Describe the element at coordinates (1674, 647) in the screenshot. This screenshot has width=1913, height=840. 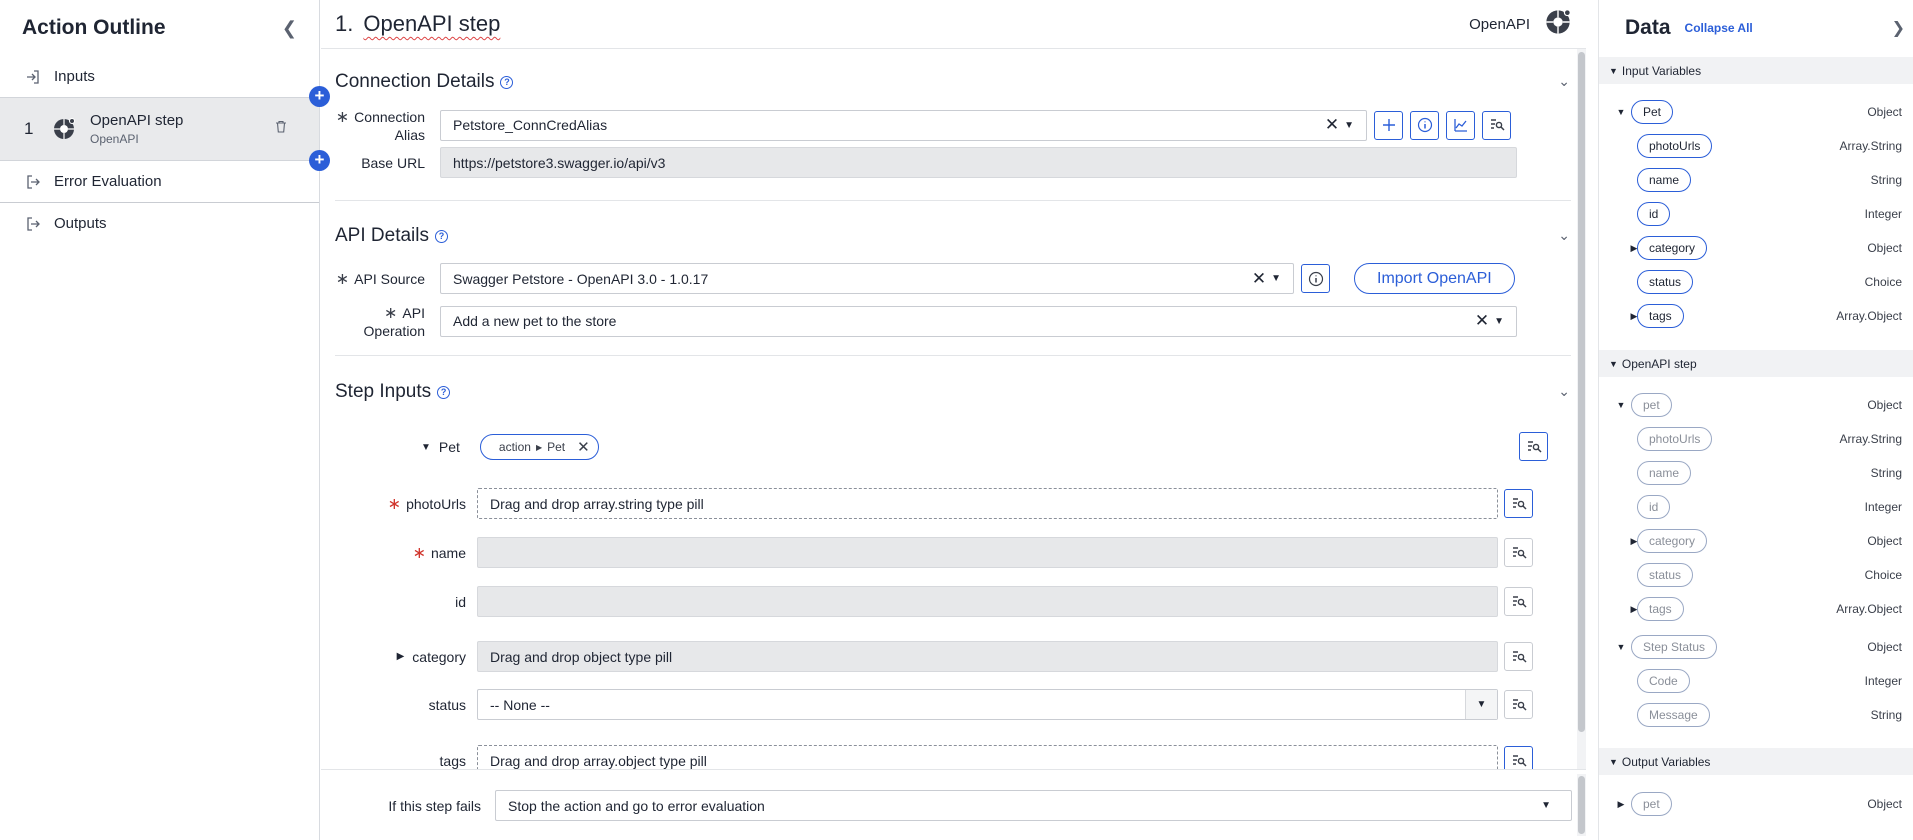
I see `data-pill: Step Status` at that location.